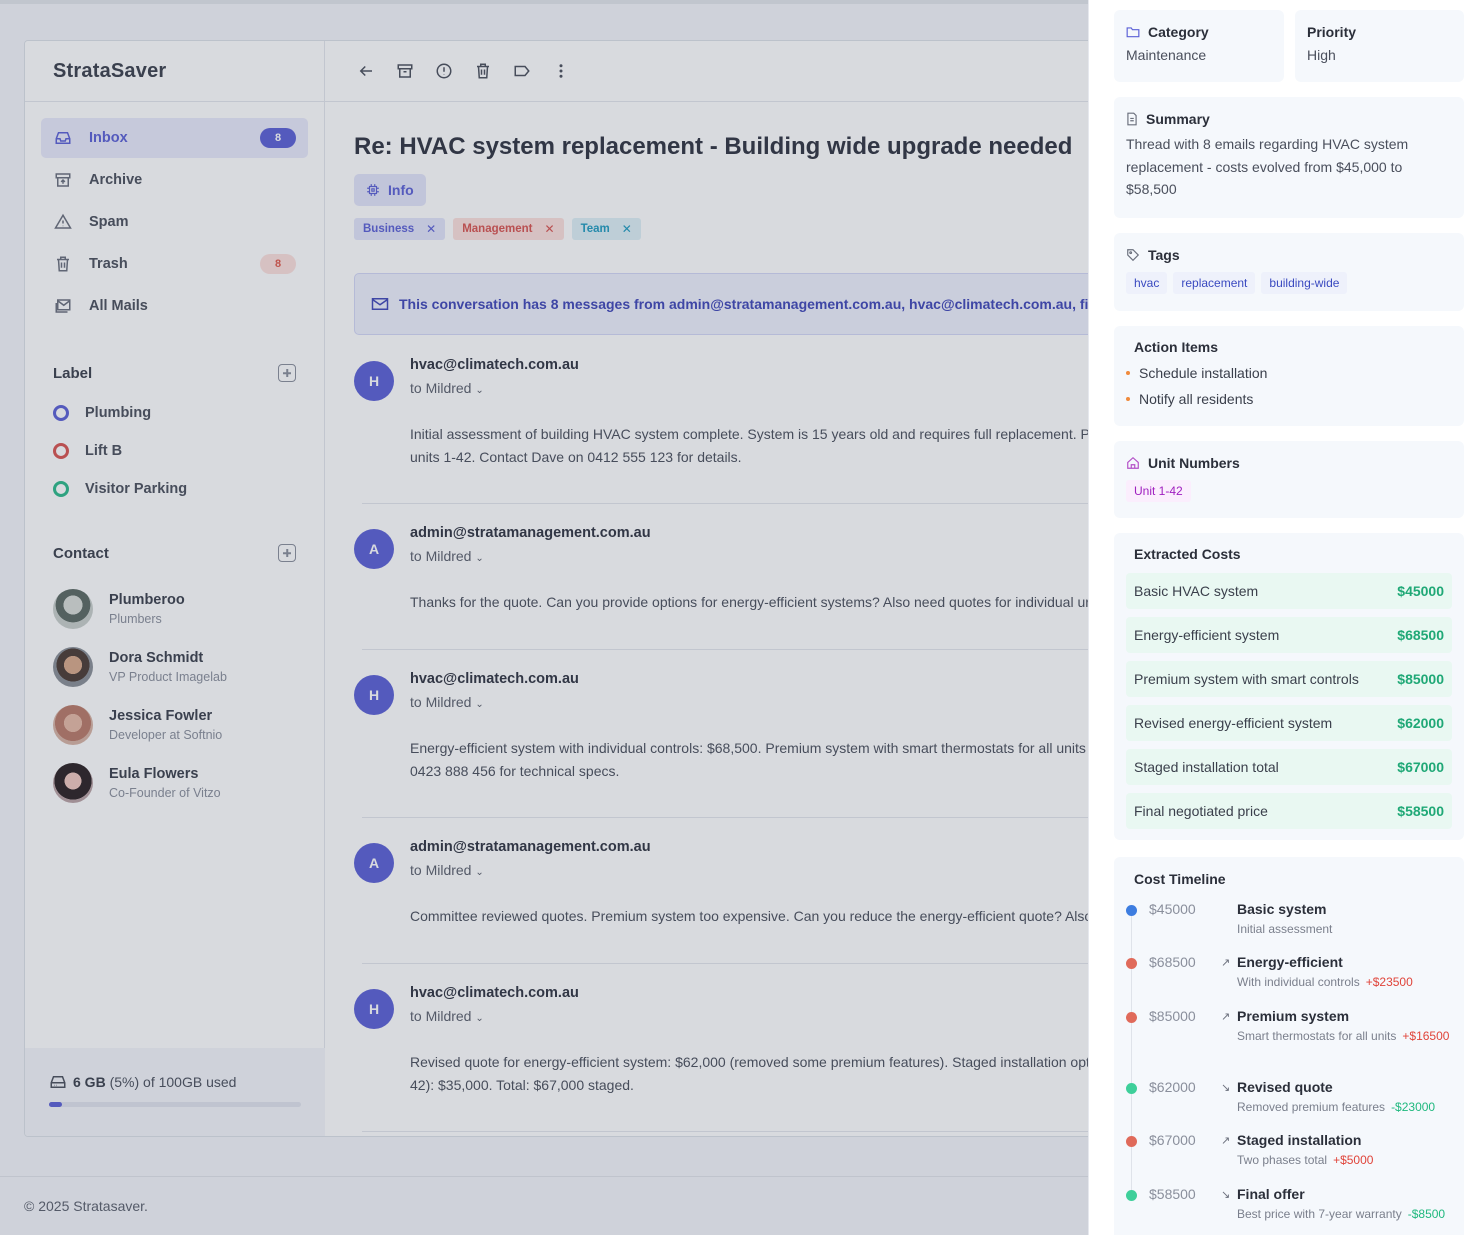 This screenshot has width=1478, height=1235. What do you see at coordinates (405, 71) in the screenshot?
I see `archive-icon` at bounding box center [405, 71].